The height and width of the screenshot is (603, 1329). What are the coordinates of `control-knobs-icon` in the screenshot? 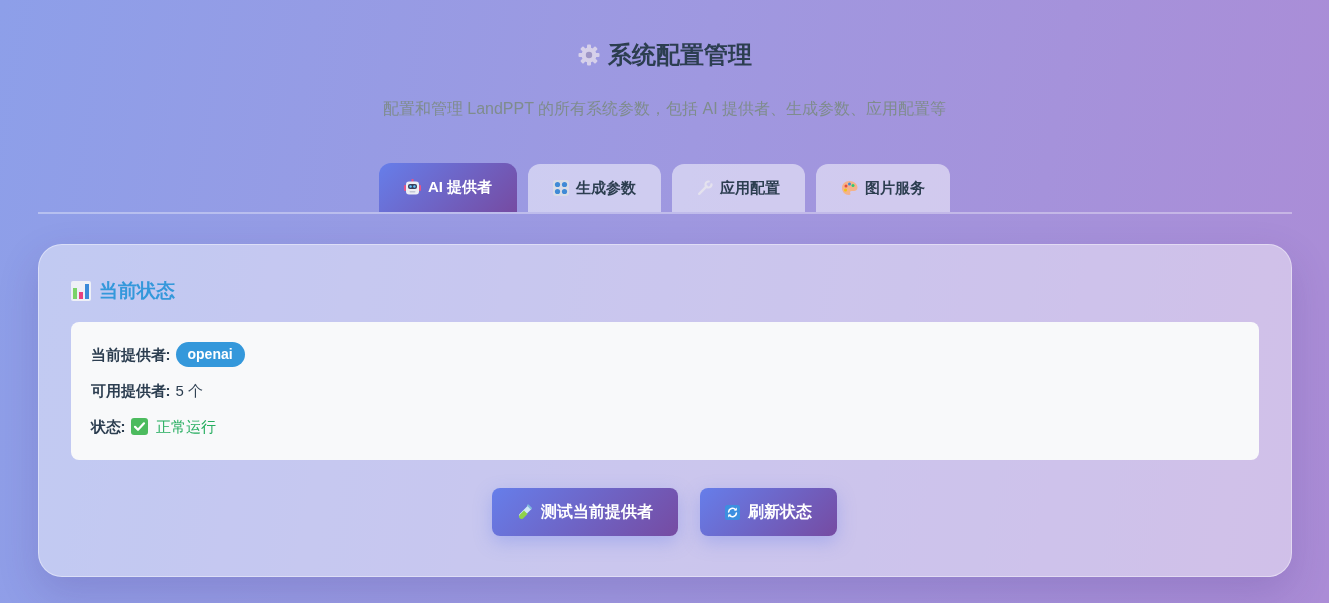 It's located at (561, 188).